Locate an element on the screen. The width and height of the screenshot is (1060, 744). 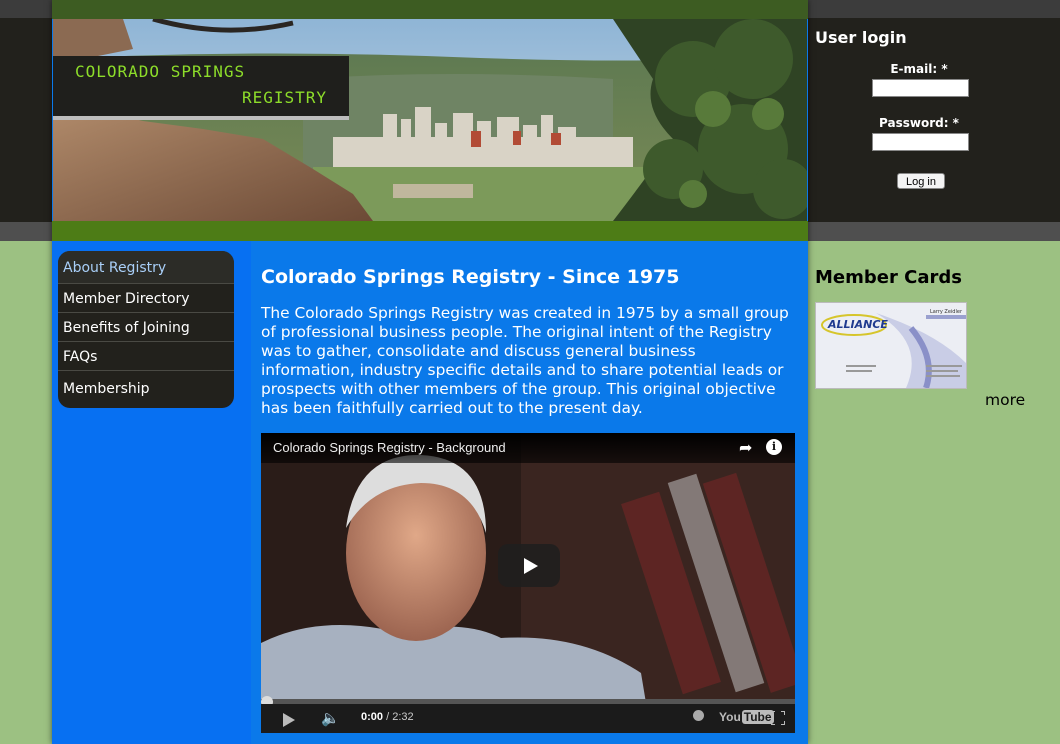
logo-text-line-1: COLORADO SPRINGS is located at coordinates (160, 71).